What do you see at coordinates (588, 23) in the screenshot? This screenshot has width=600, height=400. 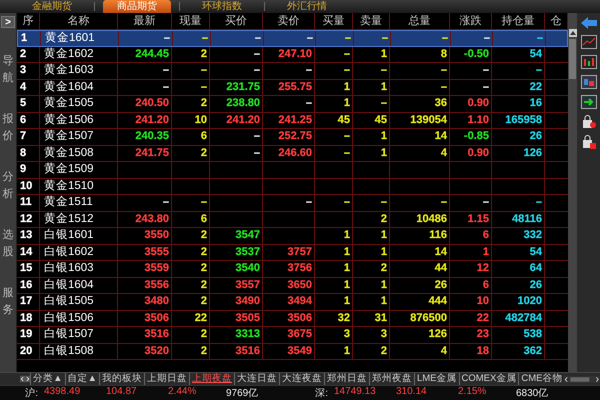 I see `back-arrow-icon` at bounding box center [588, 23].